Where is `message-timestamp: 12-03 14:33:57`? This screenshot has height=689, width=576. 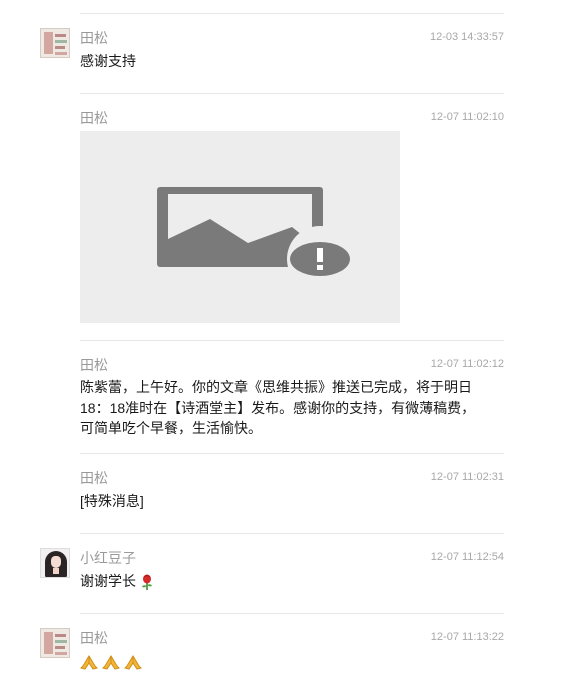 message-timestamp: 12-03 14:33:57 is located at coordinates (466, 37).